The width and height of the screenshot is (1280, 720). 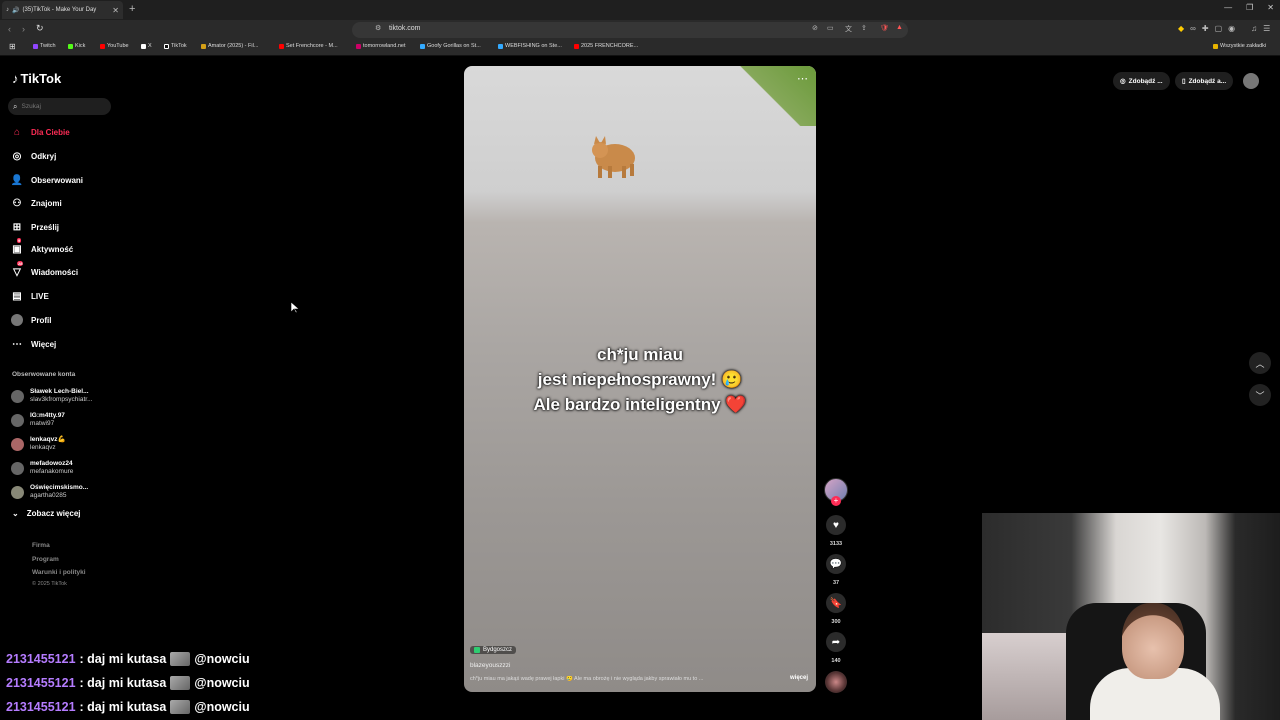 What do you see at coordinates (381, 46) in the screenshot?
I see `bookmark-tomorrowland: tomorrowland.net` at bounding box center [381, 46].